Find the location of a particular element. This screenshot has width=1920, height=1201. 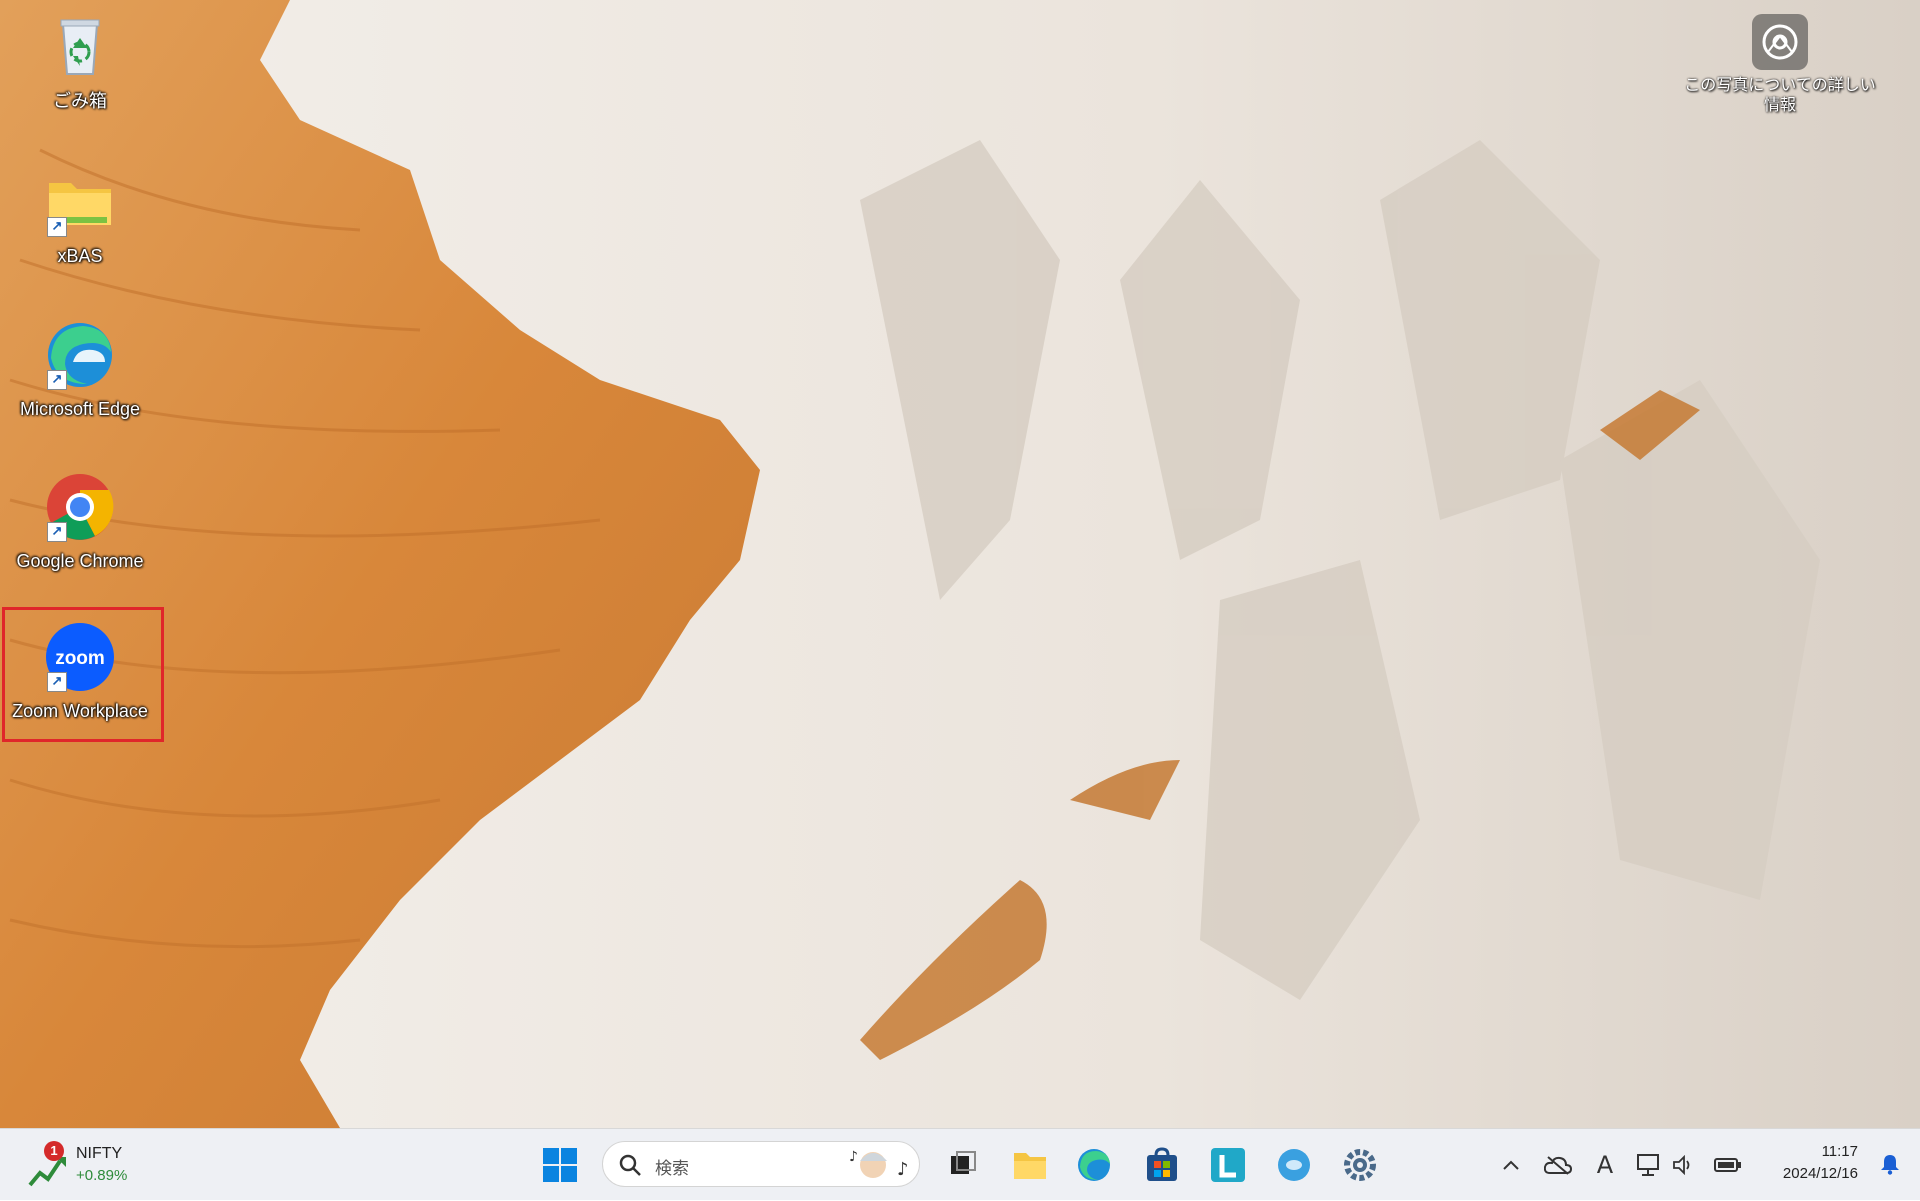

desktop-icon-xbas: ↗ xBAS is located at coordinates (80, 216).